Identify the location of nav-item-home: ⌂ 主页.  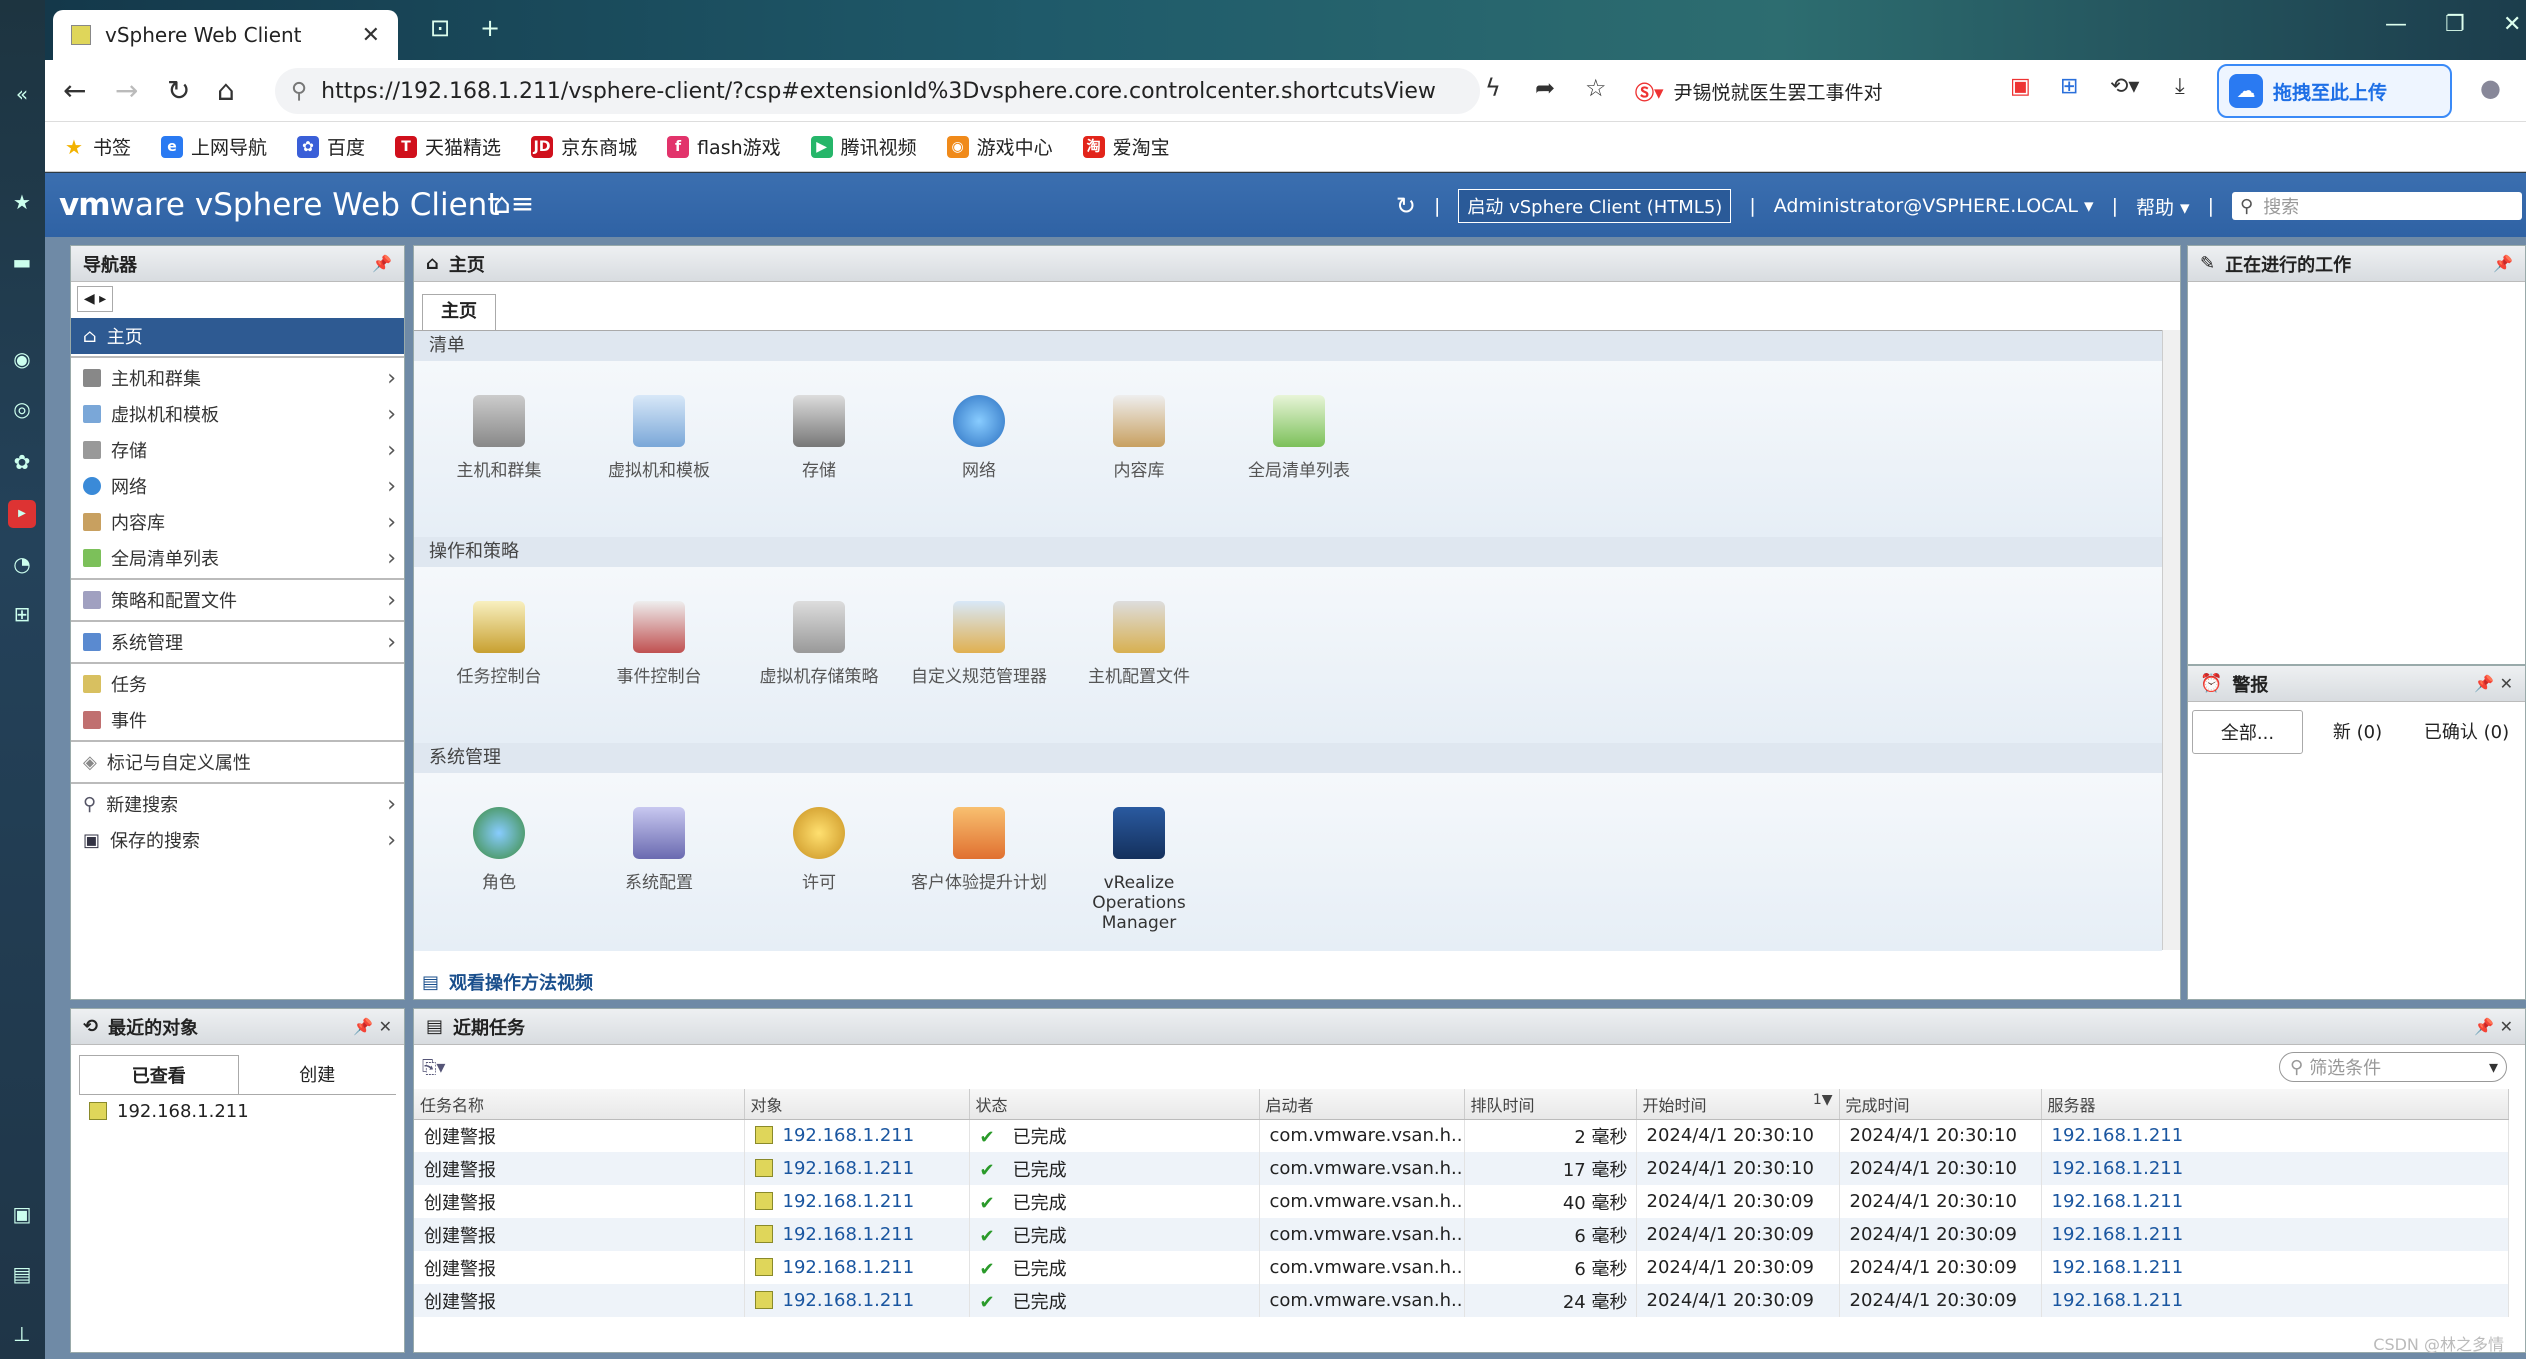
(237, 336).